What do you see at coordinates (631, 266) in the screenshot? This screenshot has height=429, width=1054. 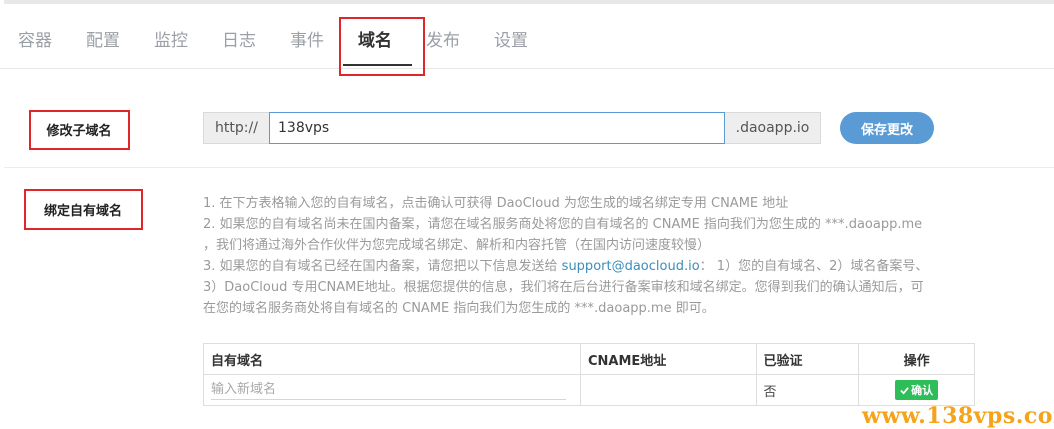 I see `support-email-link: support@daocloud.io` at bounding box center [631, 266].